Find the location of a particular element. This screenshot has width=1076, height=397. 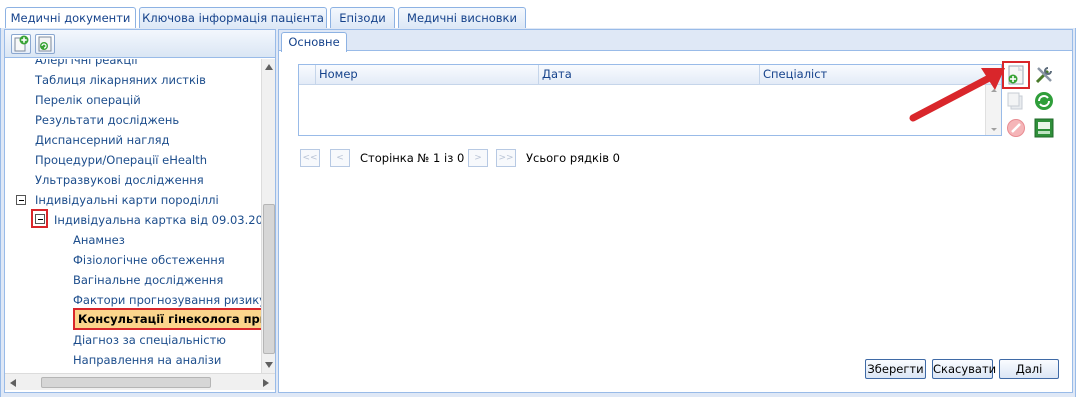

tree-item: Направлення на аналізи is located at coordinates (147, 360).